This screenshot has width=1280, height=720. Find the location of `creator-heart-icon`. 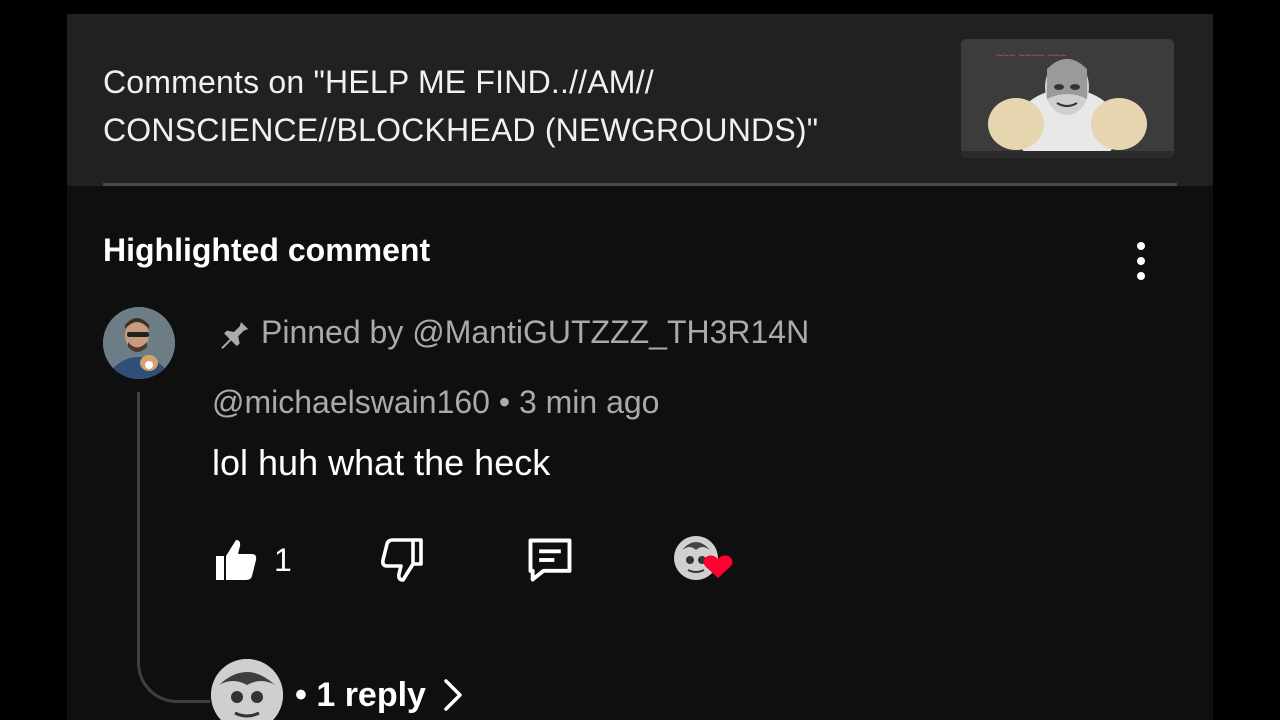

creator-heart-icon is located at coordinates (703, 558).